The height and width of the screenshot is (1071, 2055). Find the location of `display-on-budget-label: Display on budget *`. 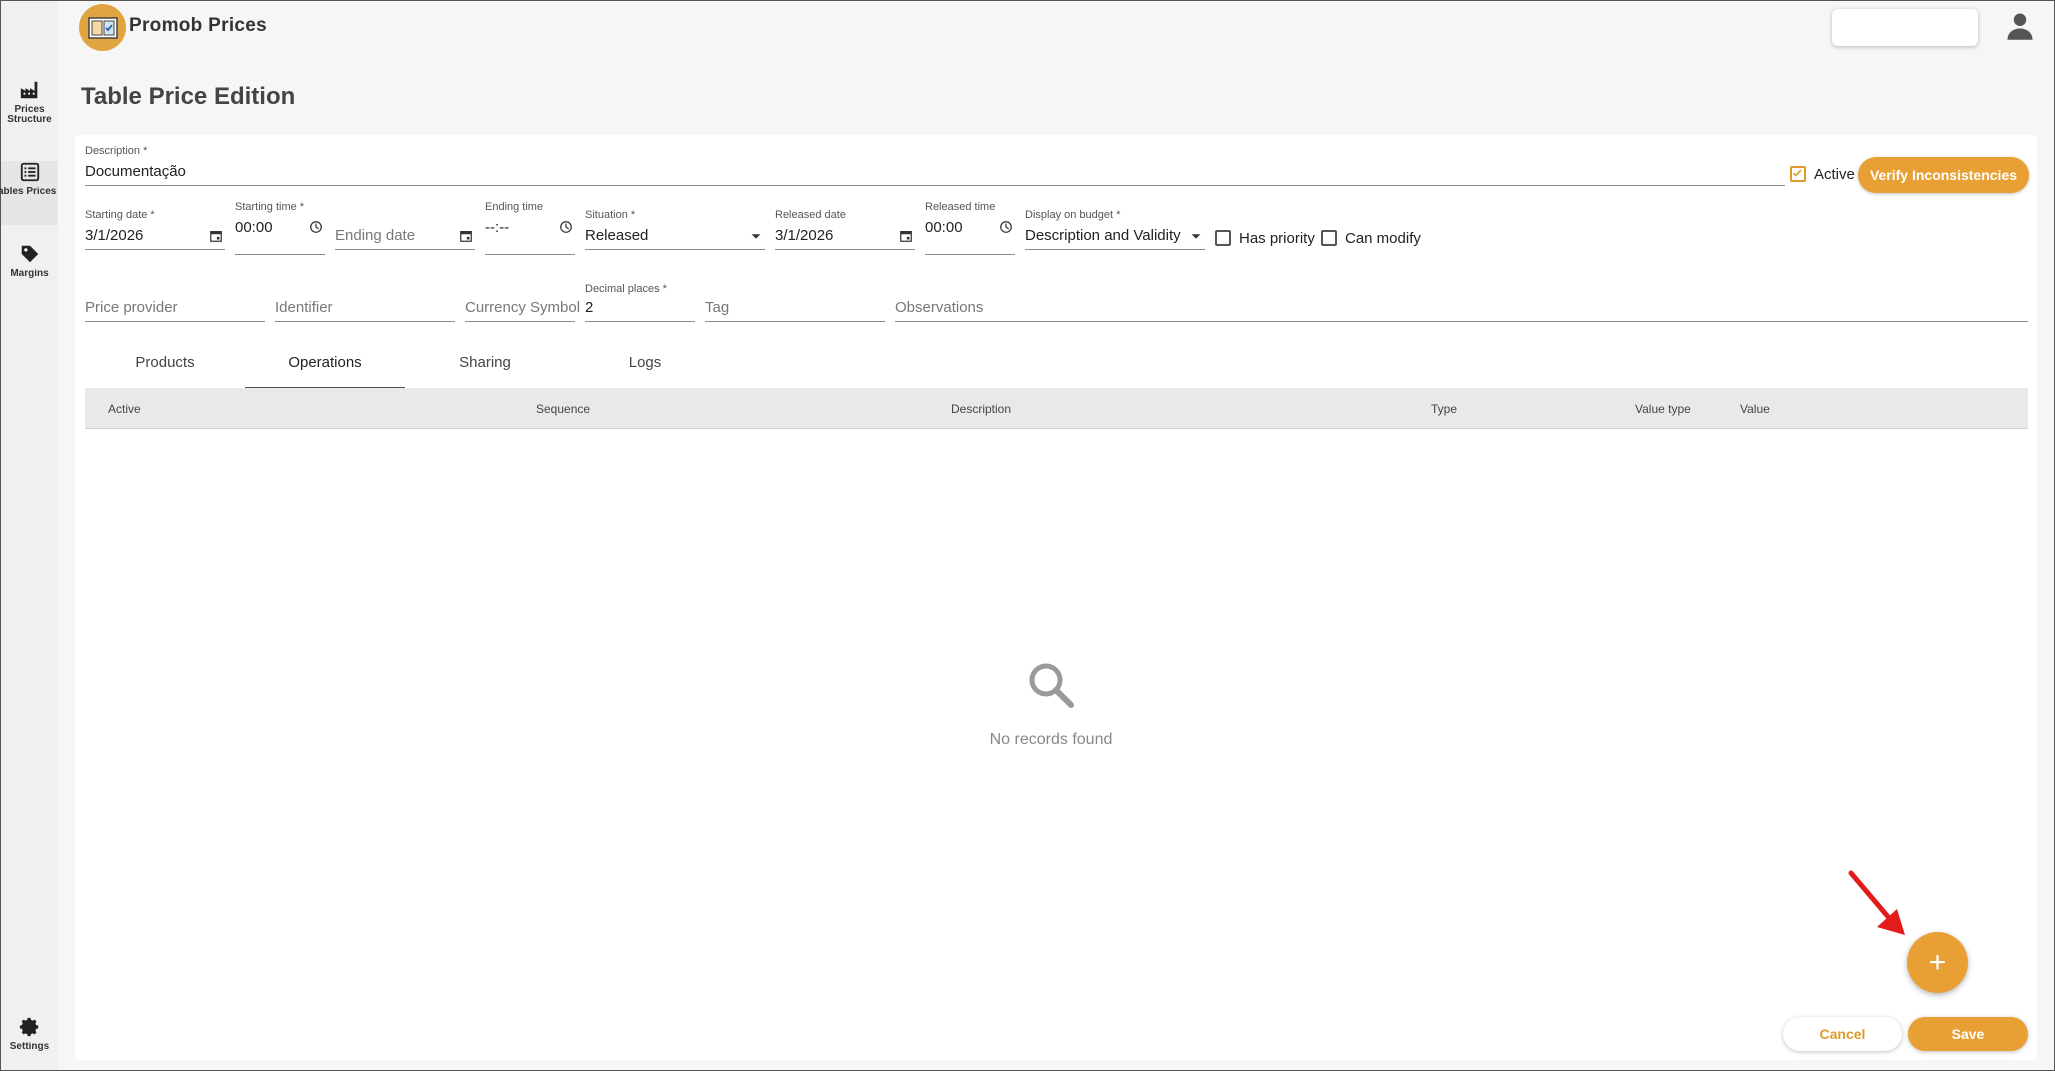

display-on-budget-label: Display on budget * is located at coordinates (1073, 215).